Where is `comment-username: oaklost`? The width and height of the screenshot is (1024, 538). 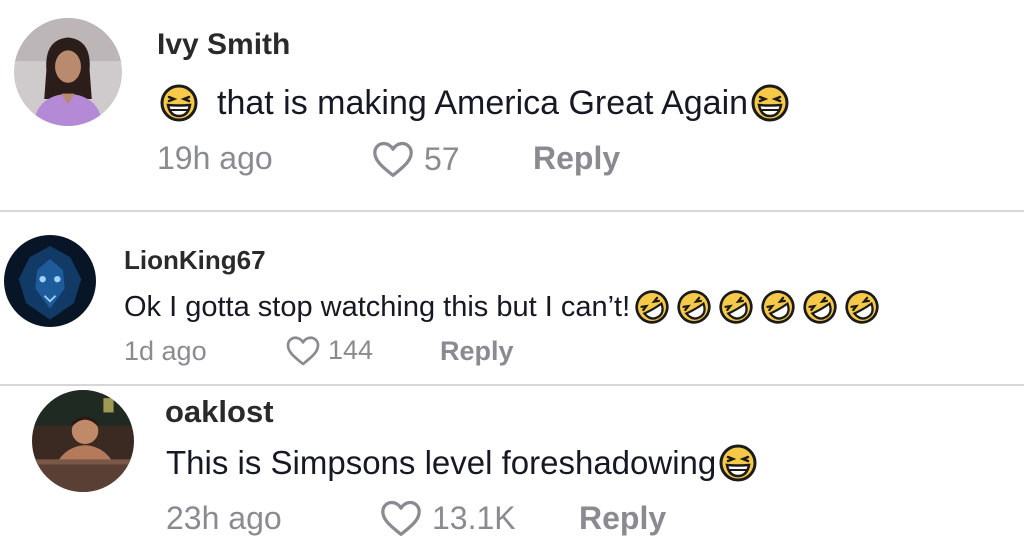
comment-username: oaklost is located at coordinates (219, 412).